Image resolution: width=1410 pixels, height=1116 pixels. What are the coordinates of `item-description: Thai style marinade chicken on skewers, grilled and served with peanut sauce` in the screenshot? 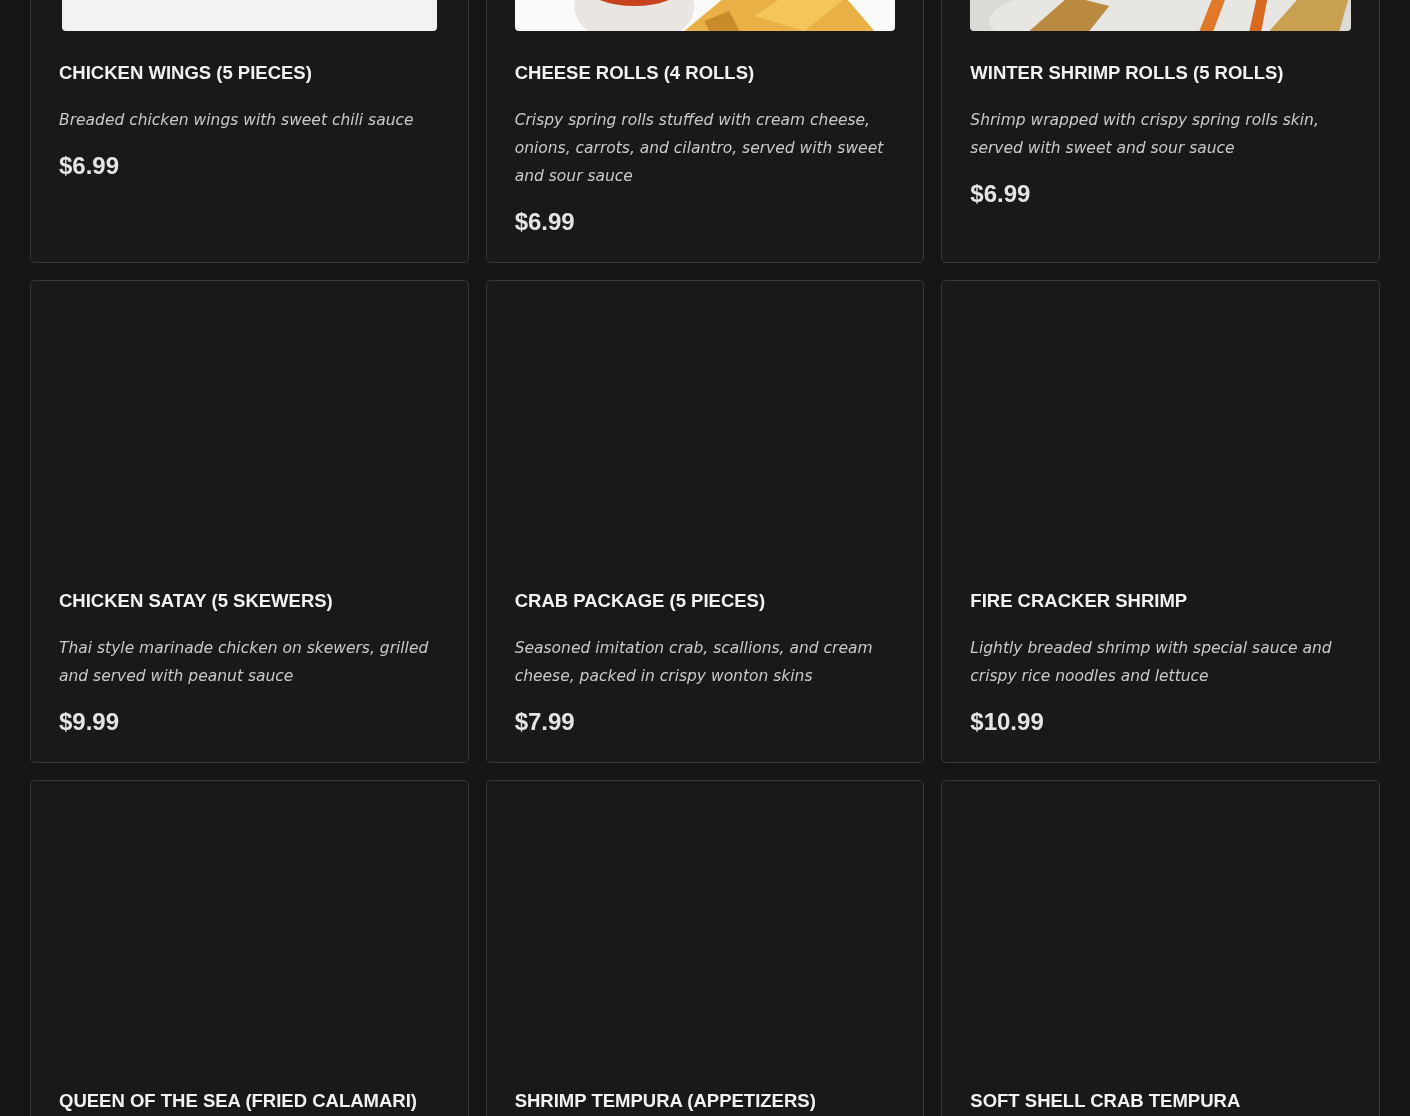 It's located at (244, 662).